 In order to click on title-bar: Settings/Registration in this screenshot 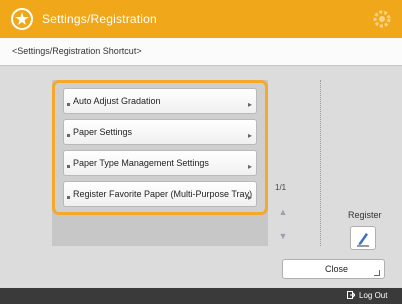, I will do `click(201, 19)`.